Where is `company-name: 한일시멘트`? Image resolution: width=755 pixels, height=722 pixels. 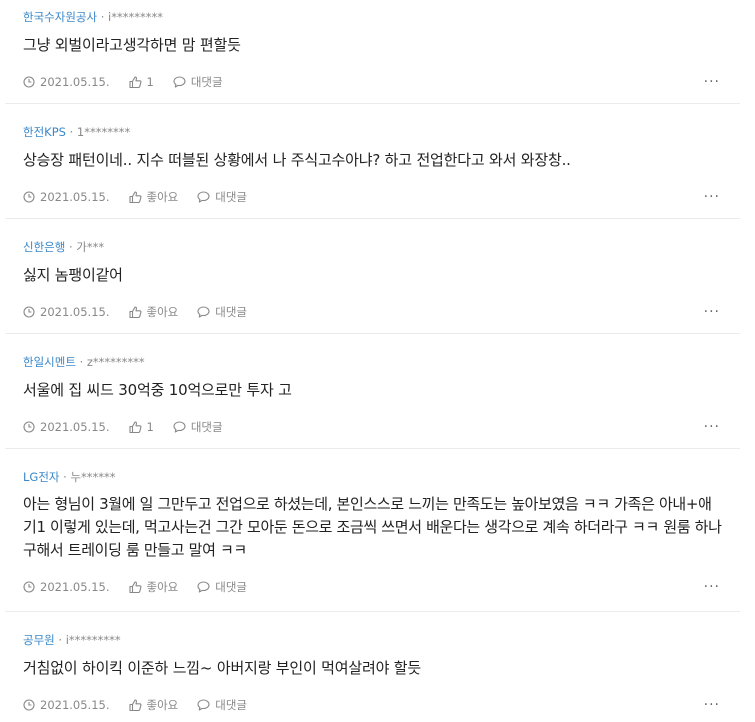 company-name: 한일시멘트 is located at coordinates (49, 362).